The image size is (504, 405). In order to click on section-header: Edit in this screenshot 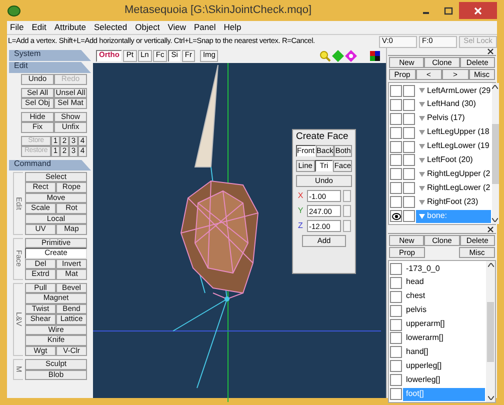, I will do `click(50, 67)`.